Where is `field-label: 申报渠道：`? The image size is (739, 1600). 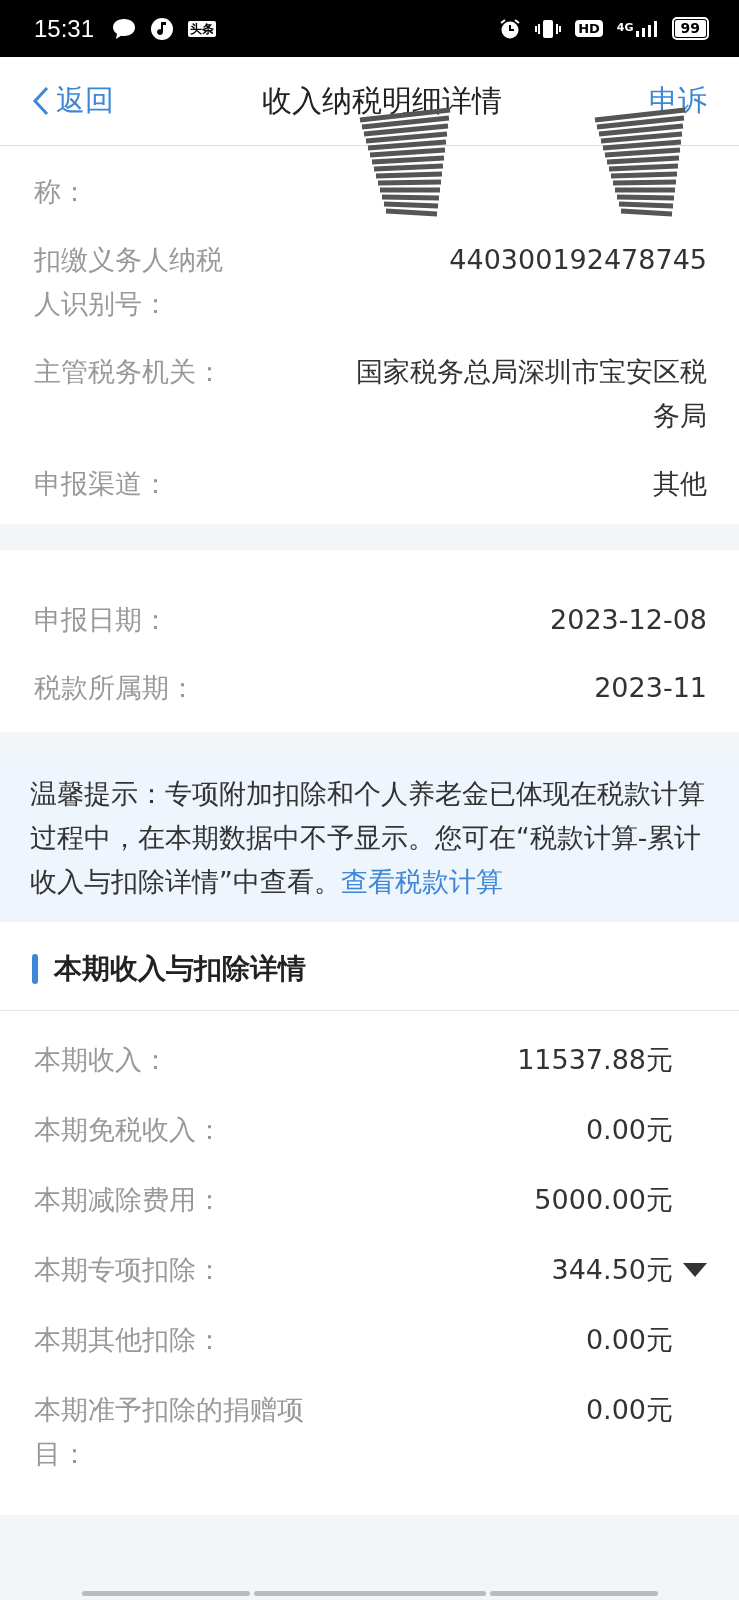 field-label: 申报渠道： is located at coordinates (102, 484).